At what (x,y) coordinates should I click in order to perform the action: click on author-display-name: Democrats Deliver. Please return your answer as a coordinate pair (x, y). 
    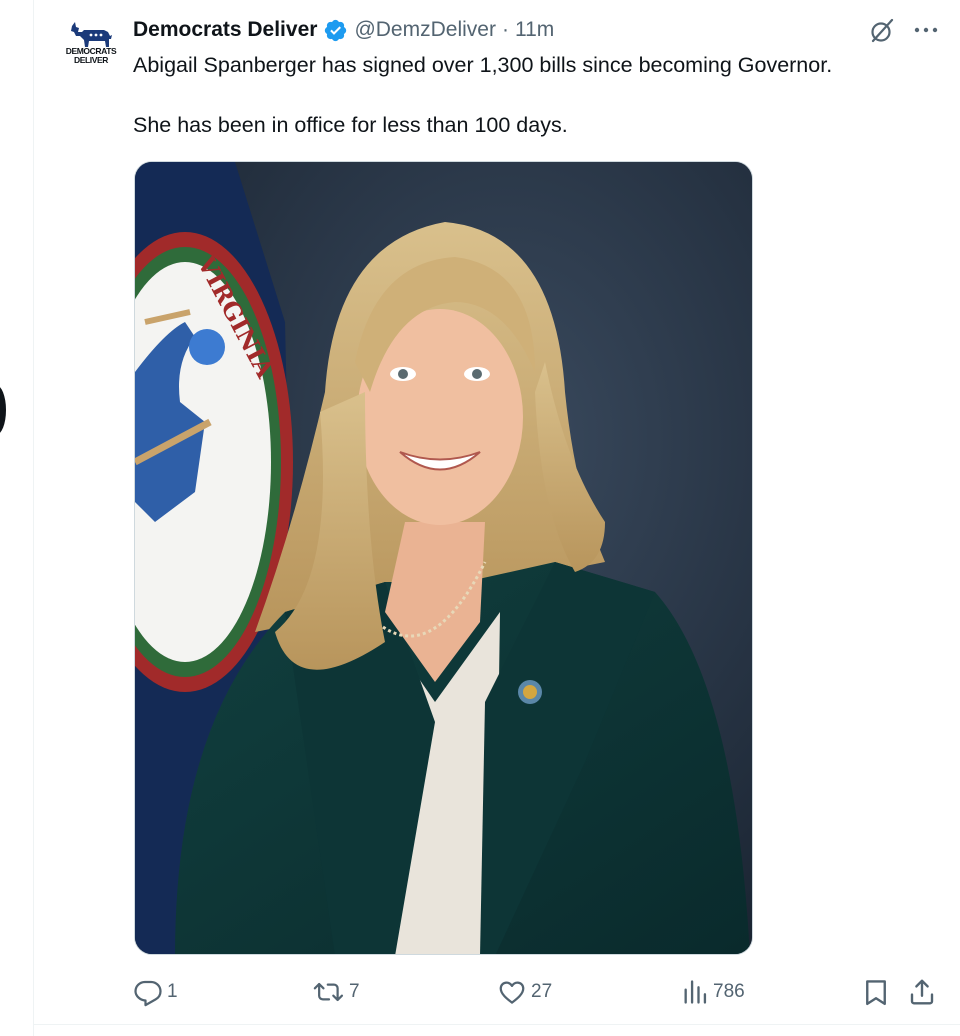
    Looking at the image, I should click on (225, 30).